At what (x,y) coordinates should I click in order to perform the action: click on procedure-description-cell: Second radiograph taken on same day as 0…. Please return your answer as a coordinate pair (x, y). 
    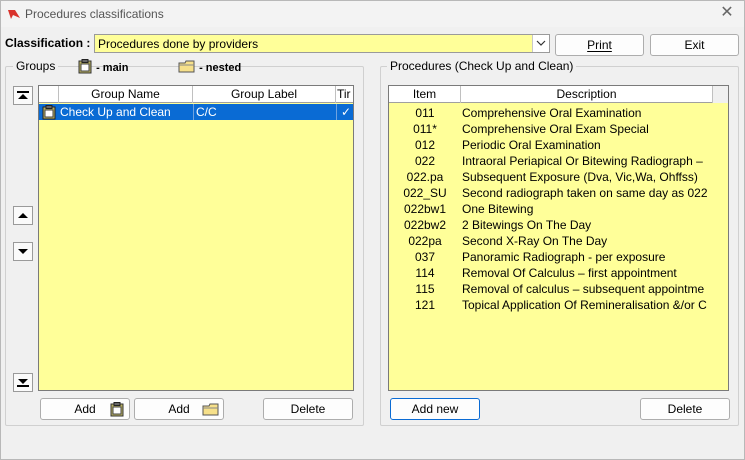
    Looking at the image, I should click on (585, 193).